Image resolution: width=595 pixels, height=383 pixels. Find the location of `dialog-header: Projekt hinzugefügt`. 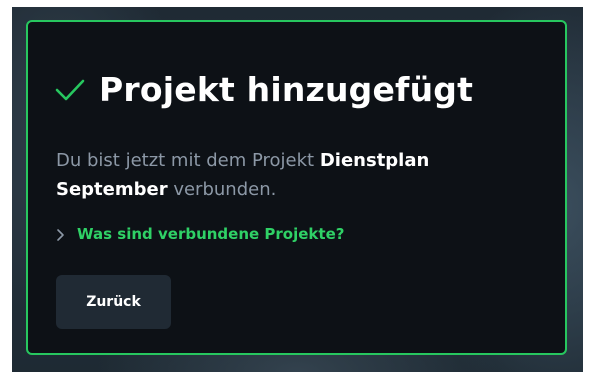

dialog-header: Projekt hinzugefügt is located at coordinates (264, 90).